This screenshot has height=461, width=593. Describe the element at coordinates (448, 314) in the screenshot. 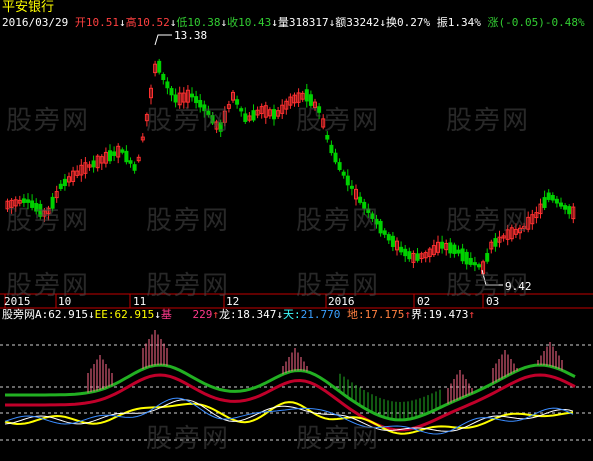

I see `indicator-jie-value: 19.473` at that location.